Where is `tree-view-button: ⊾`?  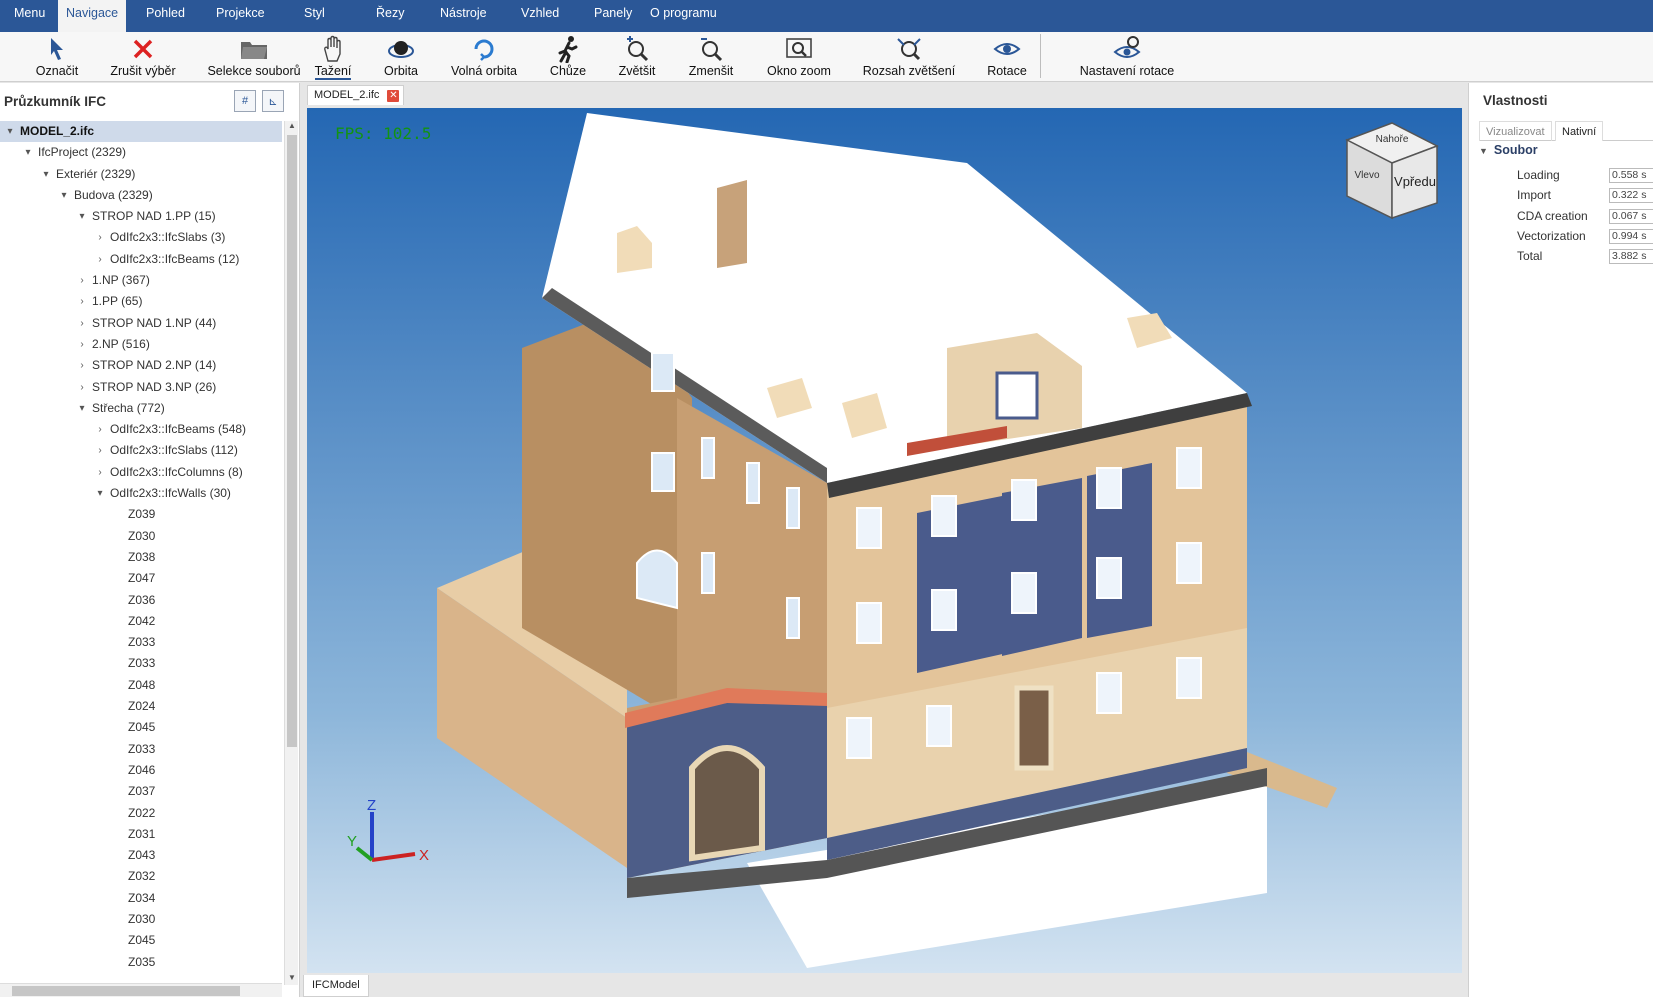 tree-view-button: ⊾ is located at coordinates (273, 101).